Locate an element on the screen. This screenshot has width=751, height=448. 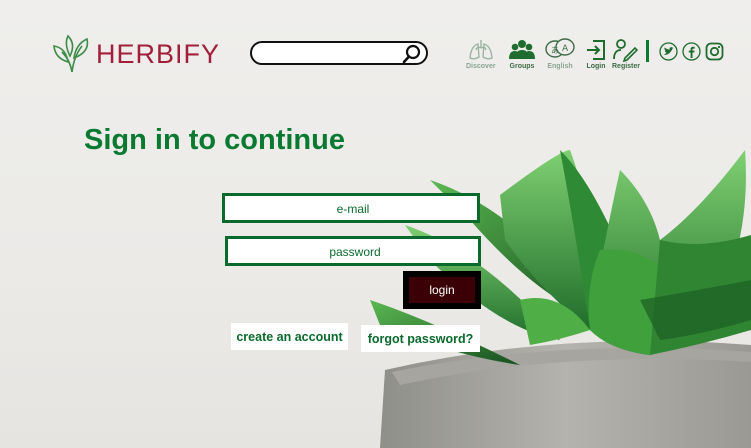
nav-groups: Groups is located at coordinates (522, 54).